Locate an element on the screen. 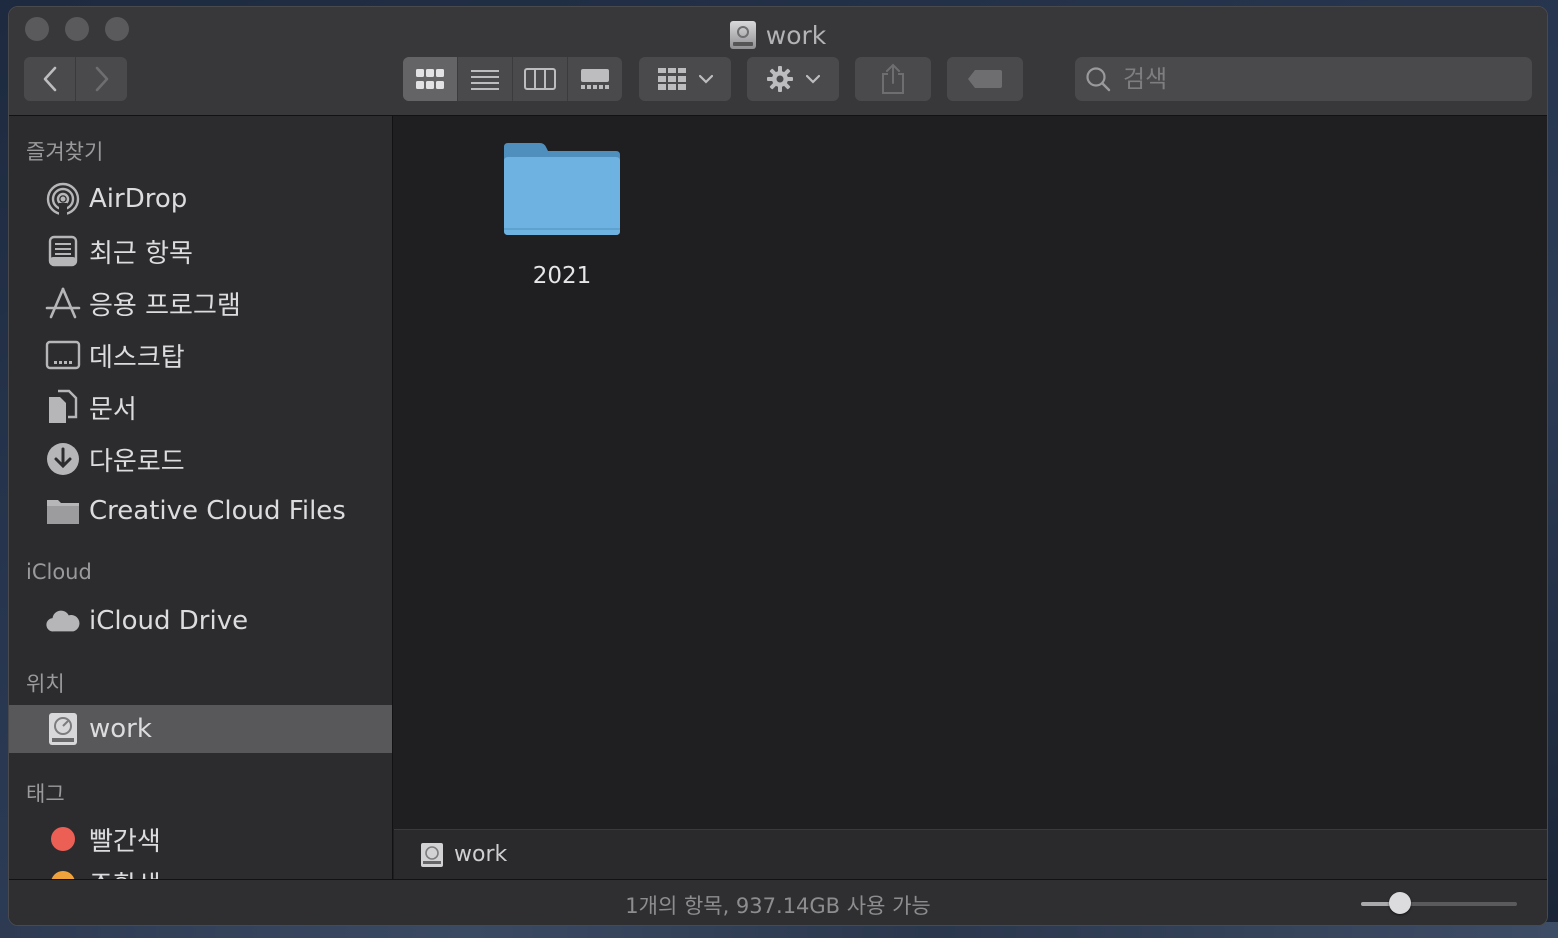 This screenshot has height=938, width=1558. sidebar-item-applications: 응용 프로그램 is located at coordinates (200, 303).